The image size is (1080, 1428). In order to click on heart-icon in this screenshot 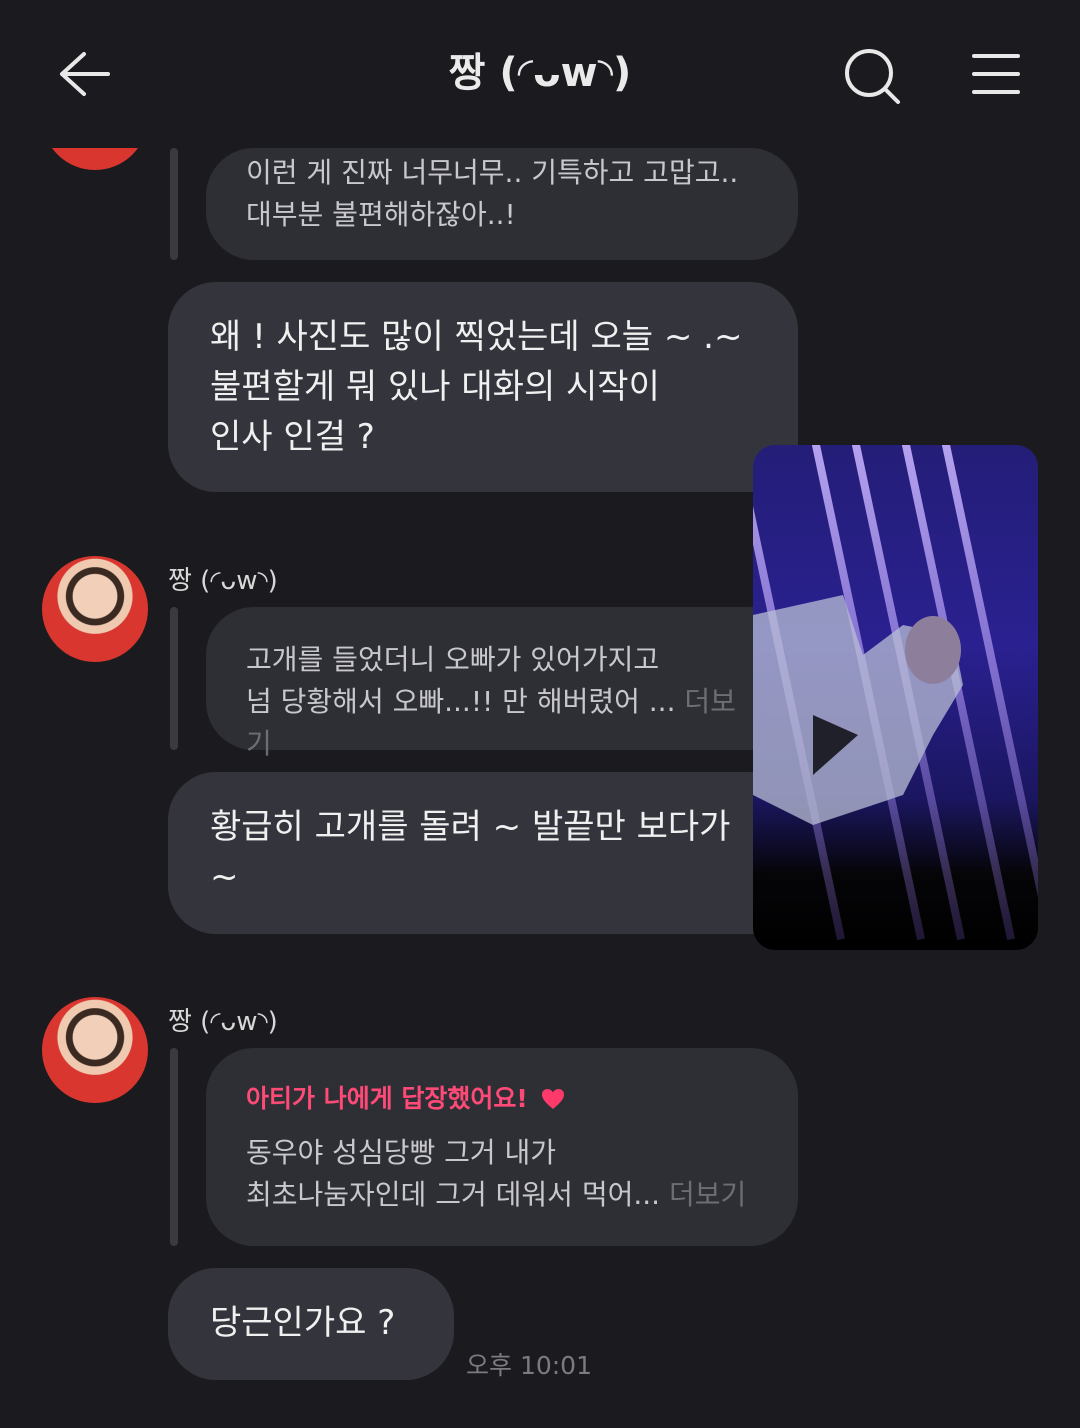, I will do `click(552, 1099)`.